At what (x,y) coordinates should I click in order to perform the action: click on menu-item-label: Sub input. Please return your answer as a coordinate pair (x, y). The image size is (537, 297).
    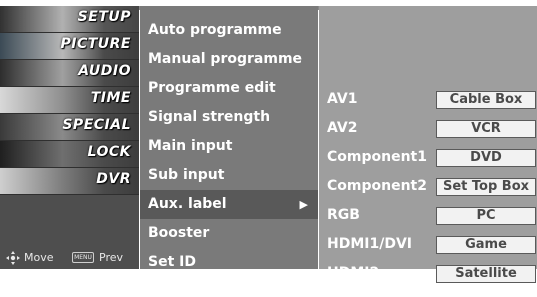
    Looking at the image, I should click on (186, 175).